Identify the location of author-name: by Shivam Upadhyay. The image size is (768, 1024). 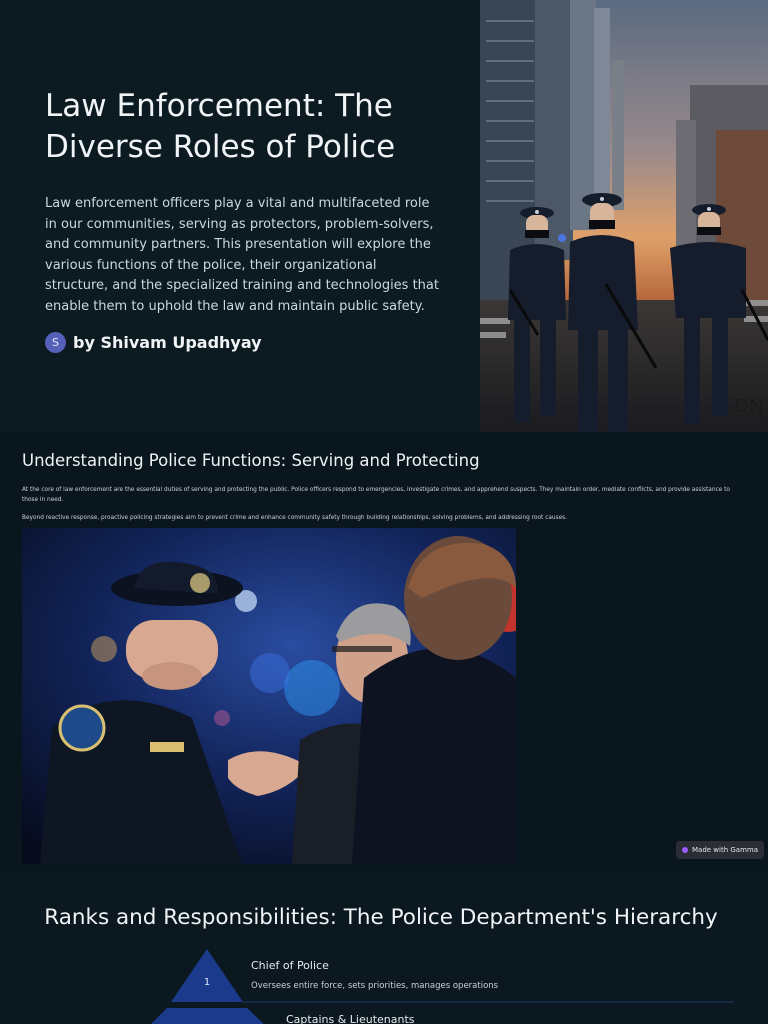
(167, 342).